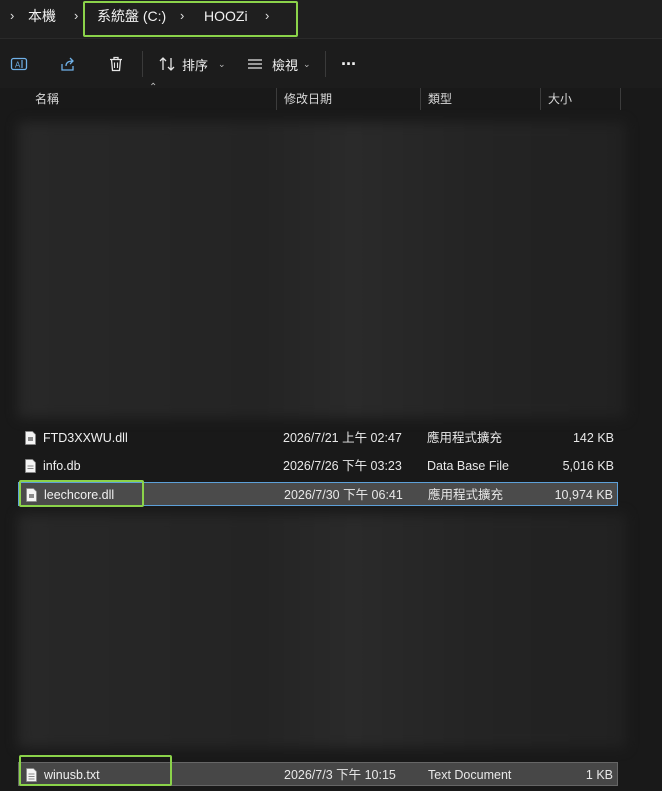 The image size is (662, 791). What do you see at coordinates (556, 100) in the screenshot?
I see `column-size: 大小` at bounding box center [556, 100].